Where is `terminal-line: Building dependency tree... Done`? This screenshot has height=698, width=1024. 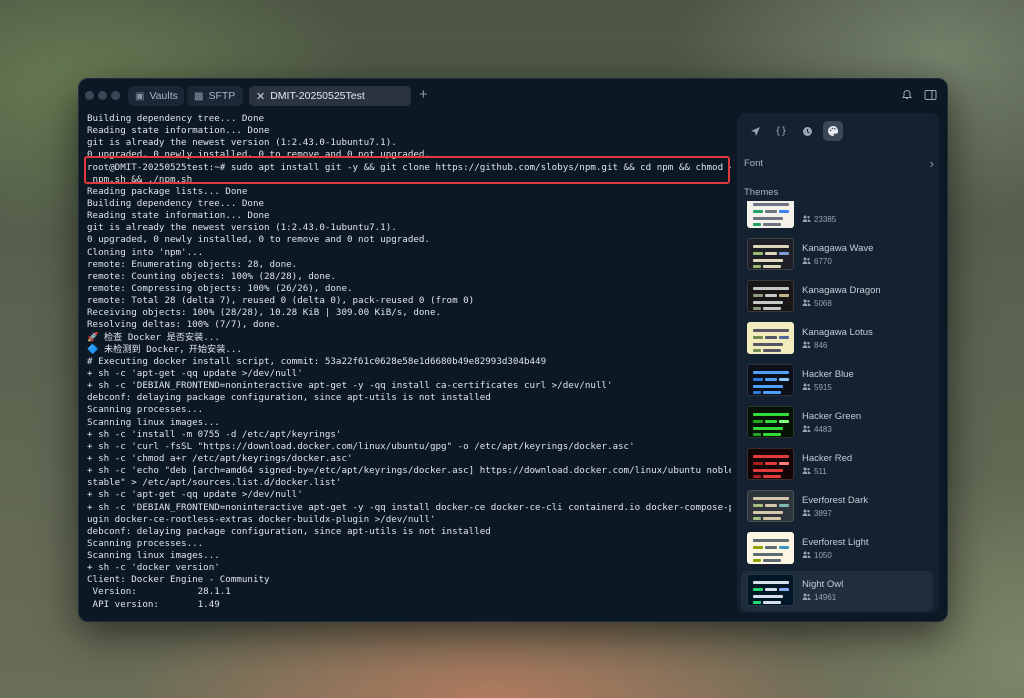
terminal-line: Building dependency tree... Done is located at coordinates (176, 118).